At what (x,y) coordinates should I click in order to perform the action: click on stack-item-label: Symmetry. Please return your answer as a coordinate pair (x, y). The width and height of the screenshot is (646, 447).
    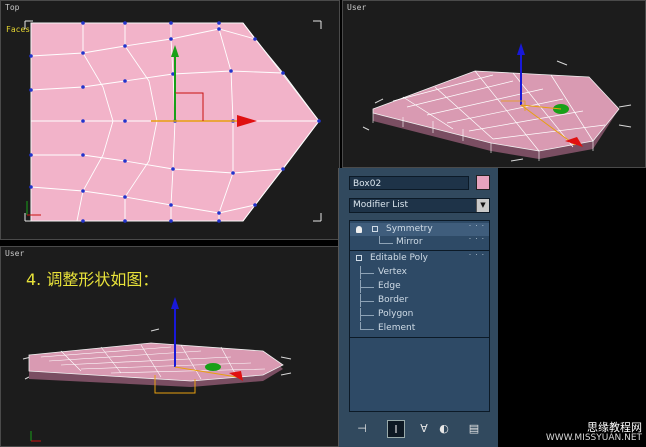
    Looking at the image, I should click on (409, 229).